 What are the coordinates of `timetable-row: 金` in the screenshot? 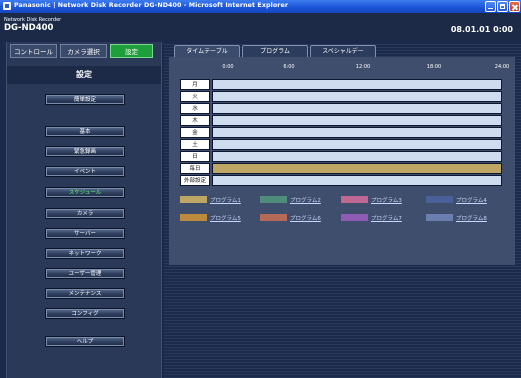 It's located at (341, 133).